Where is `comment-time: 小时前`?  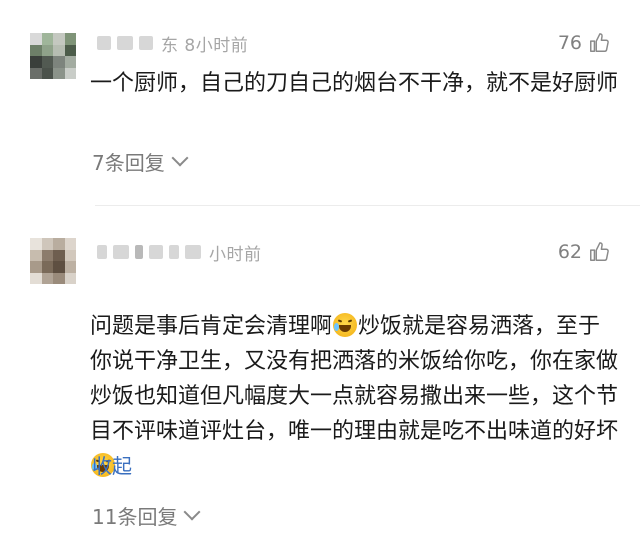 comment-time: 小时前 is located at coordinates (235, 254).